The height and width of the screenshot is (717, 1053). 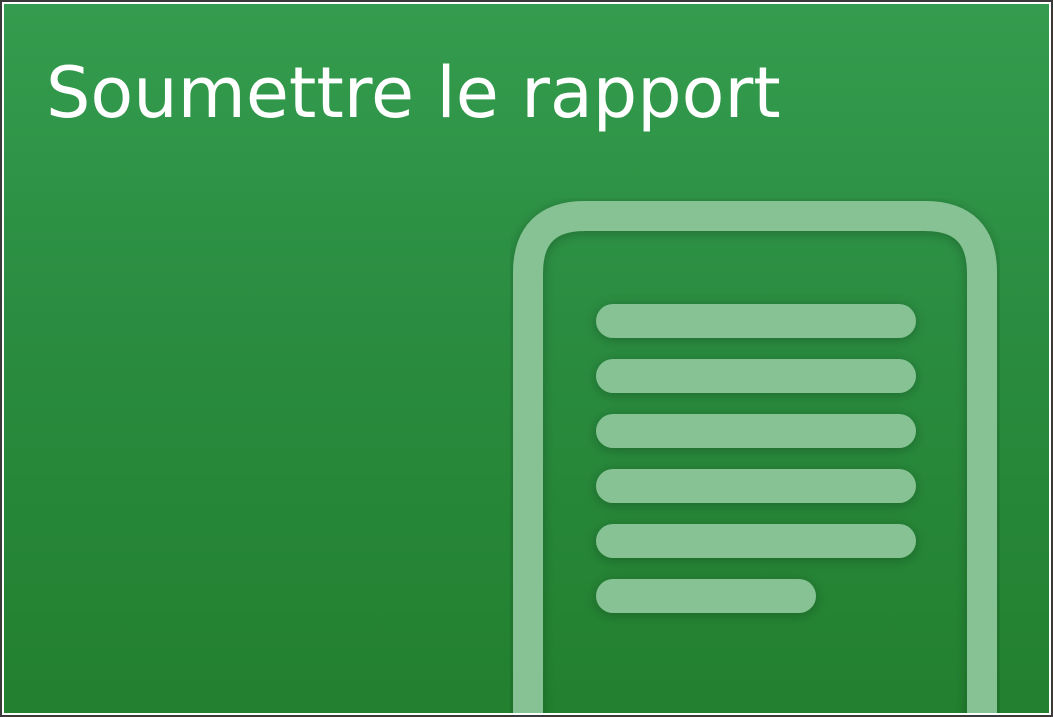 What do you see at coordinates (413, 93) in the screenshot?
I see `tile-title: Soumettre le rapport` at bounding box center [413, 93].